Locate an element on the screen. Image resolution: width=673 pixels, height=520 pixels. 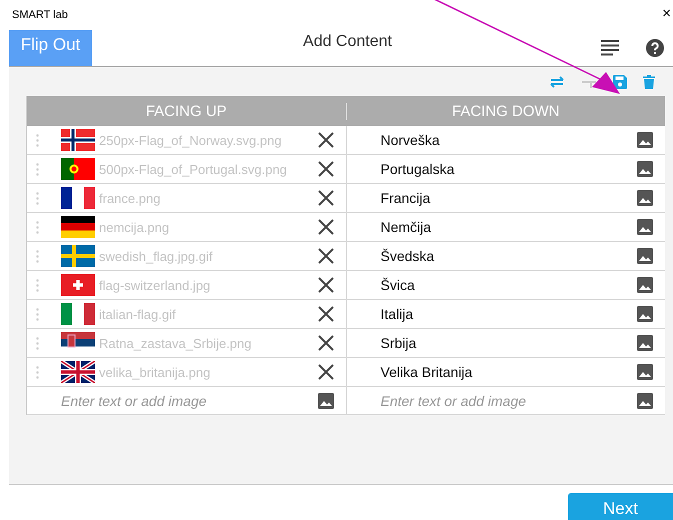
file-name: italian-flag.gif is located at coordinates (138, 314).